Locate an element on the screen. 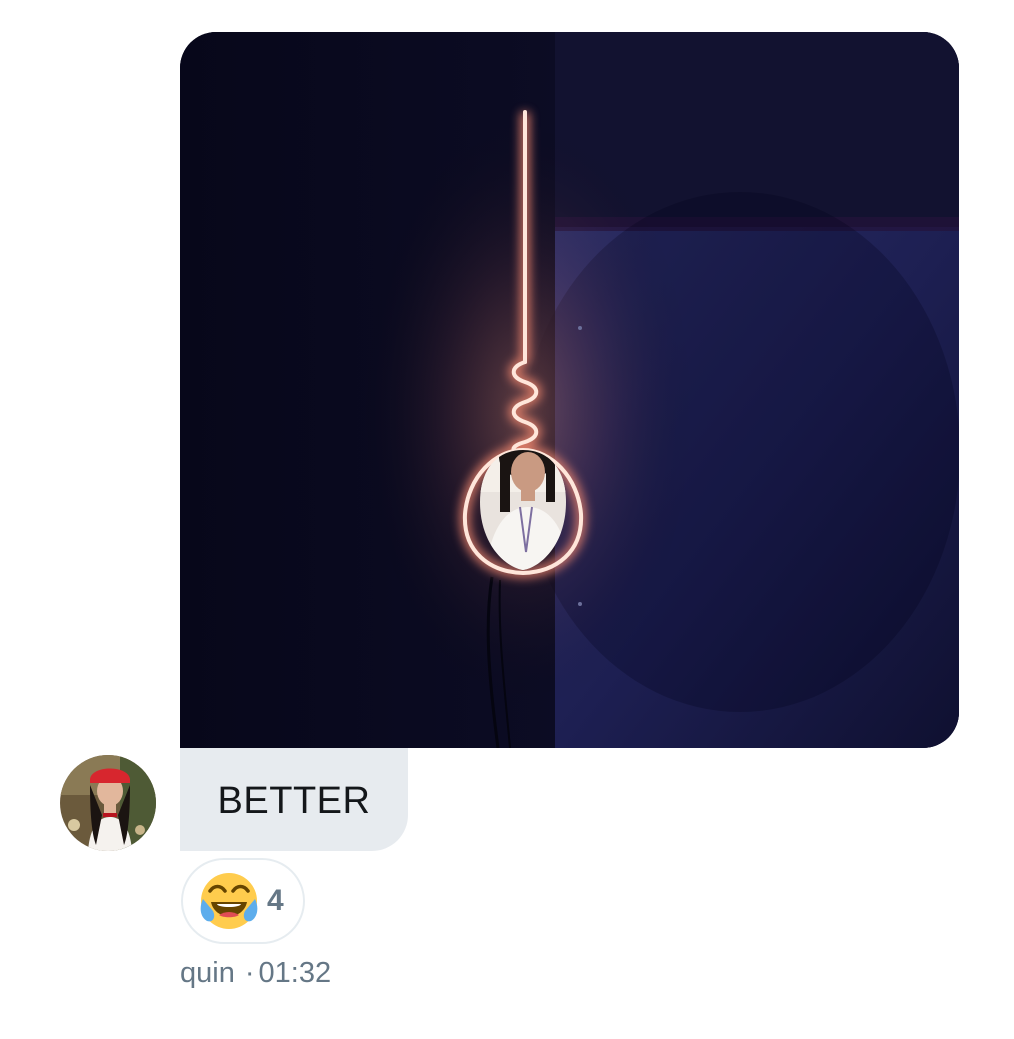 This screenshot has height=1039, width=1014. sender-avatar is located at coordinates (108, 803).